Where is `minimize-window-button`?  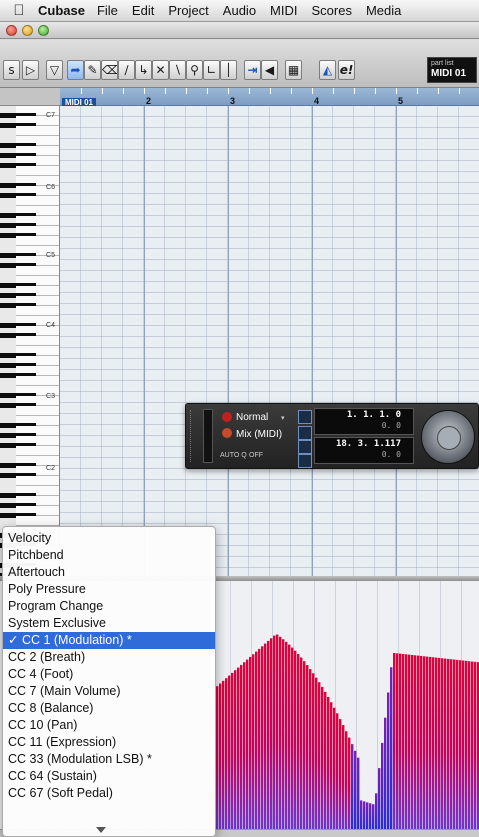 minimize-window-button is located at coordinates (27, 30).